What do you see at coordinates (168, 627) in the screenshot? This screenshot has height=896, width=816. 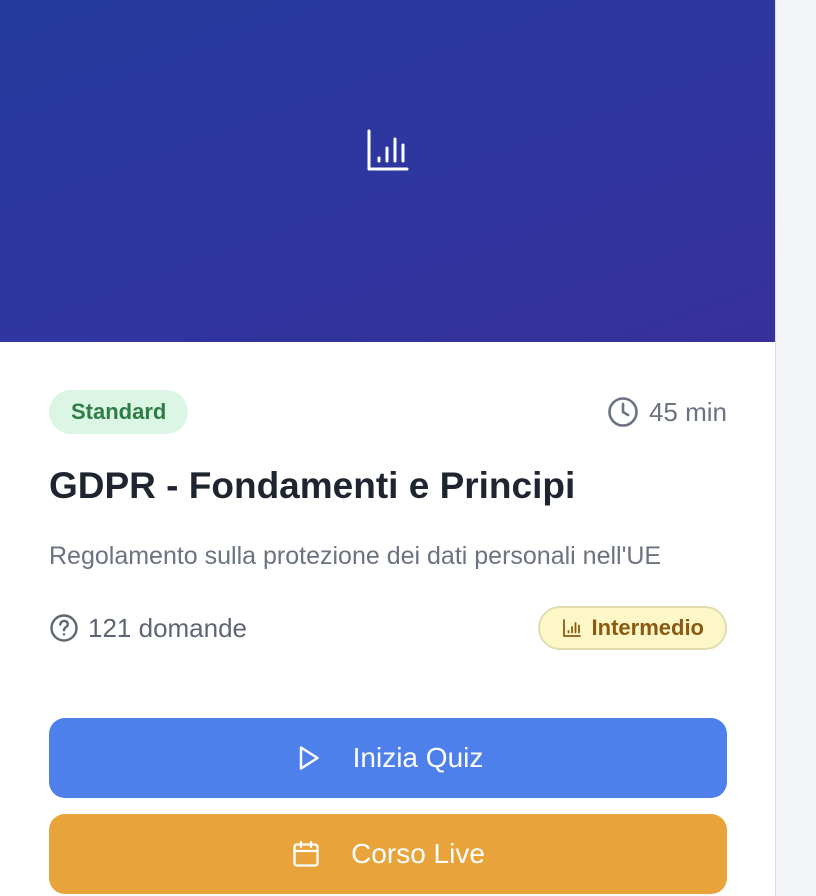 I see `question-count-label: 121 domande` at bounding box center [168, 627].